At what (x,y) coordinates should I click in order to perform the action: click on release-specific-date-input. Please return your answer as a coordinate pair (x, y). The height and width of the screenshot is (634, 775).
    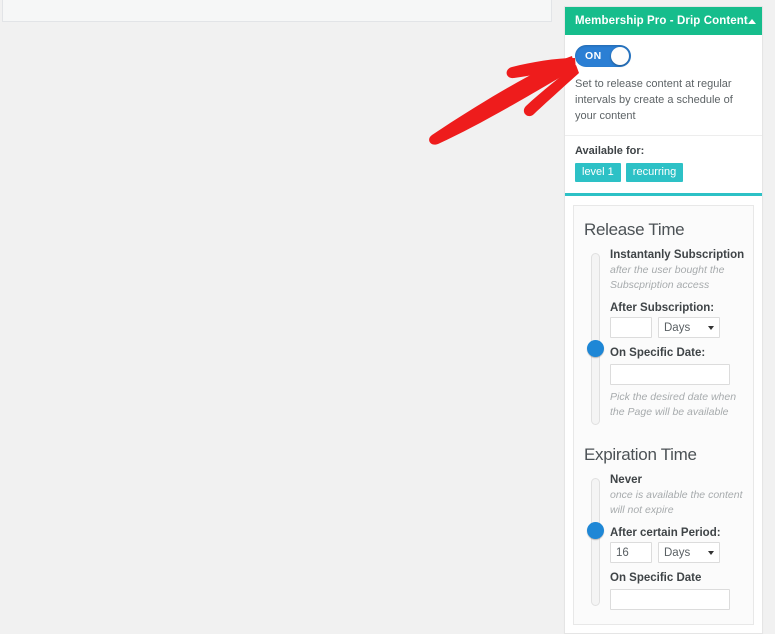
    Looking at the image, I should click on (670, 374).